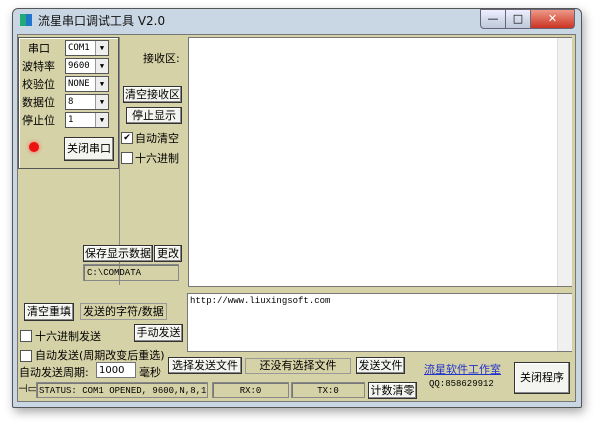 Image resolution: width=600 pixels, height=427 pixels. Describe the element at coordinates (102, 21) in the screenshot. I see `window-title: 流星串口调试工具 V2.0` at that location.